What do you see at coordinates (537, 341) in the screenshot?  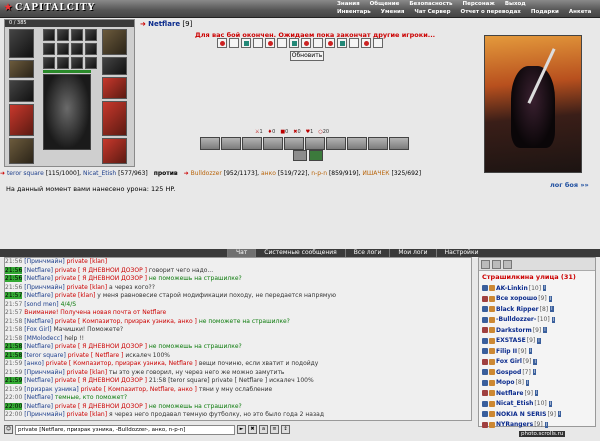 I see `roster-item: EXSTASE [9] i` at bounding box center [537, 341].